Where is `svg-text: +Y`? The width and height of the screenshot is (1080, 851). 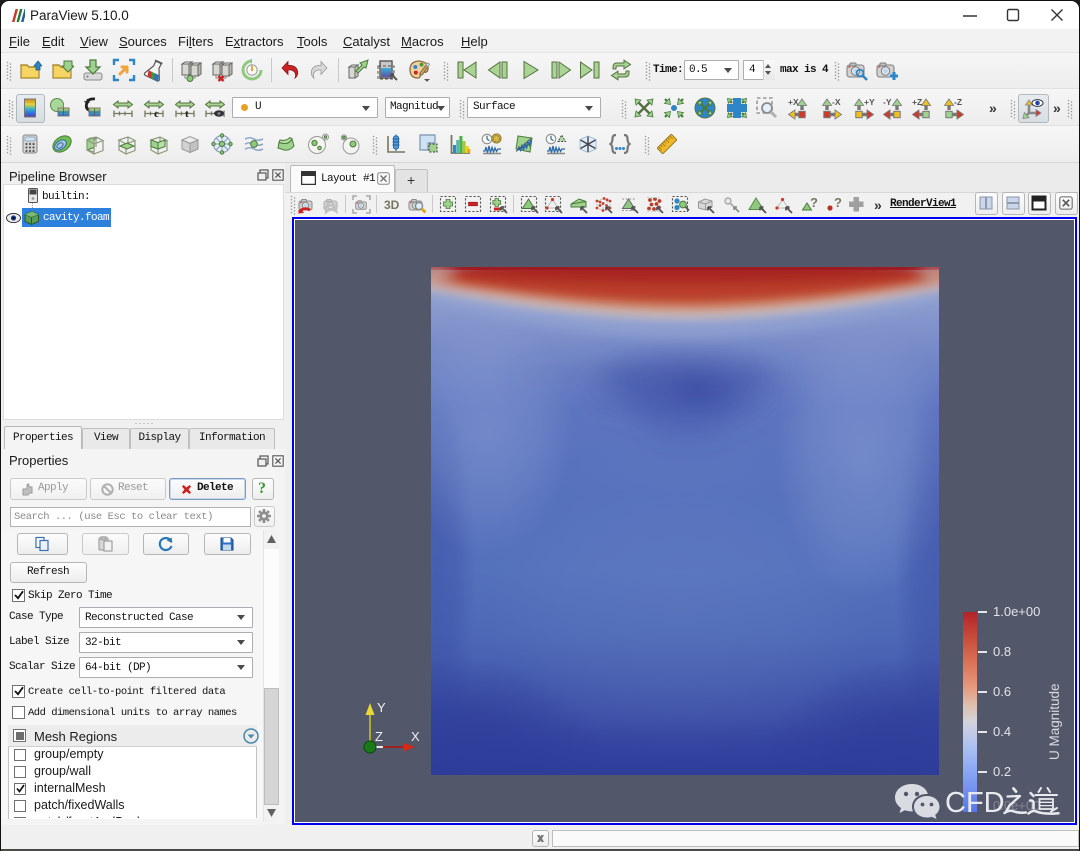 svg-text: +Y is located at coordinates (869, 102).